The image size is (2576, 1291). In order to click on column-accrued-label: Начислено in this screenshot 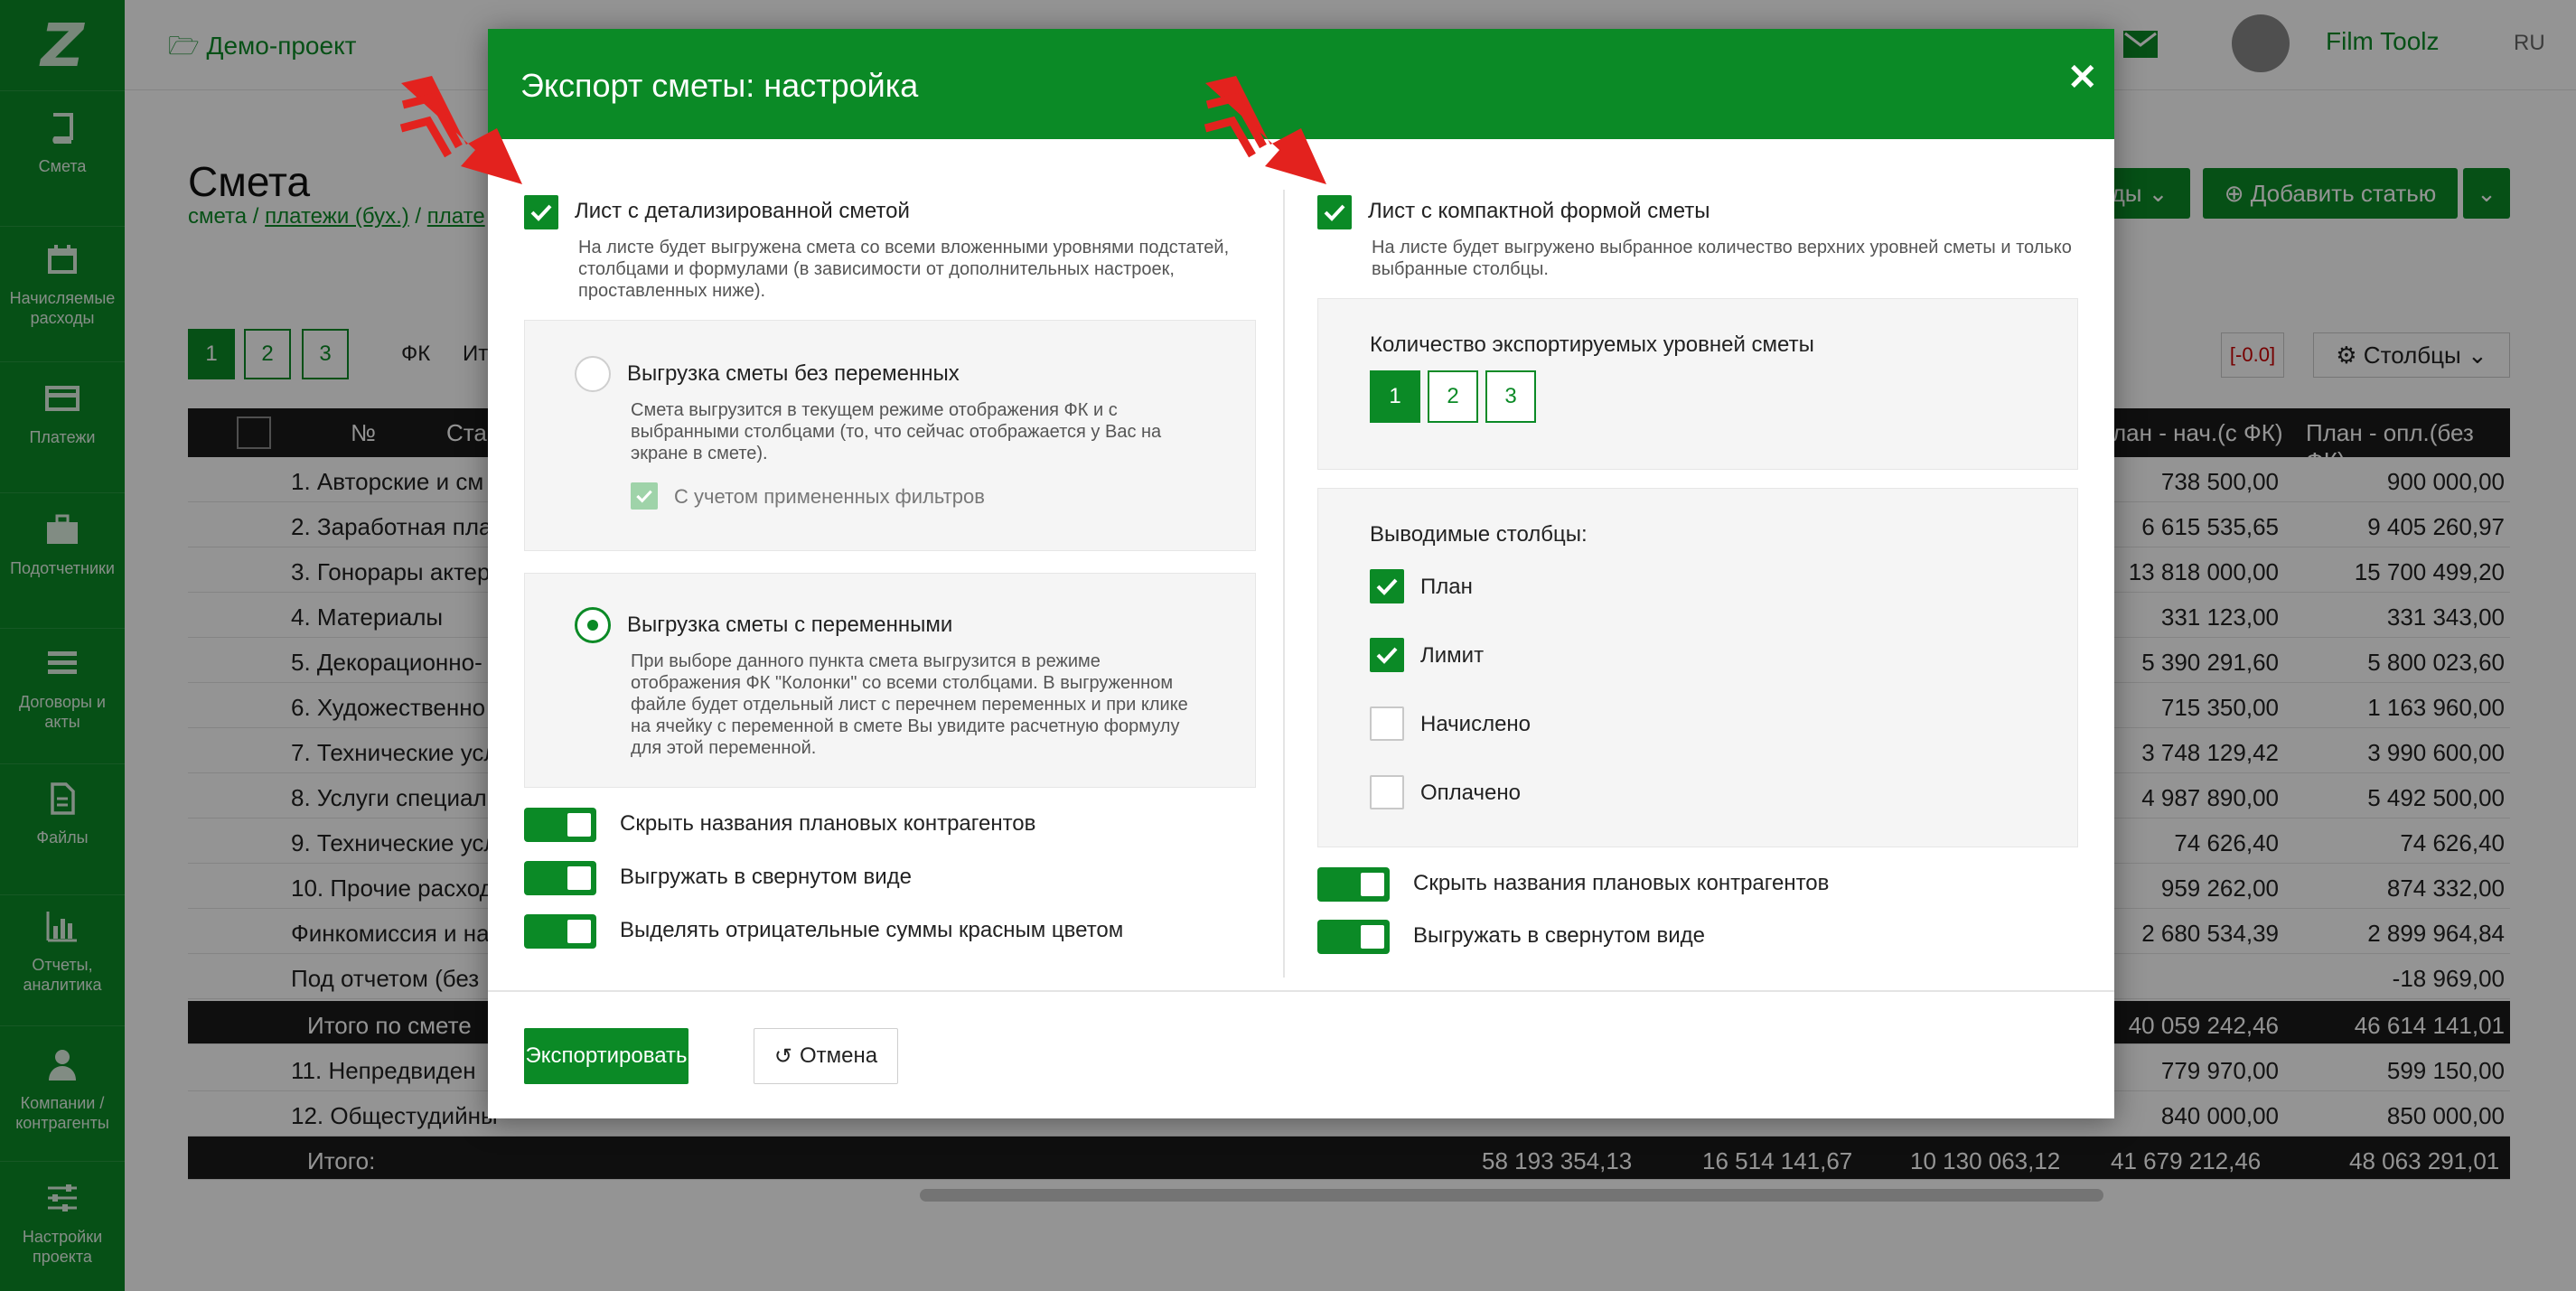, I will do `click(1476, 724)`.